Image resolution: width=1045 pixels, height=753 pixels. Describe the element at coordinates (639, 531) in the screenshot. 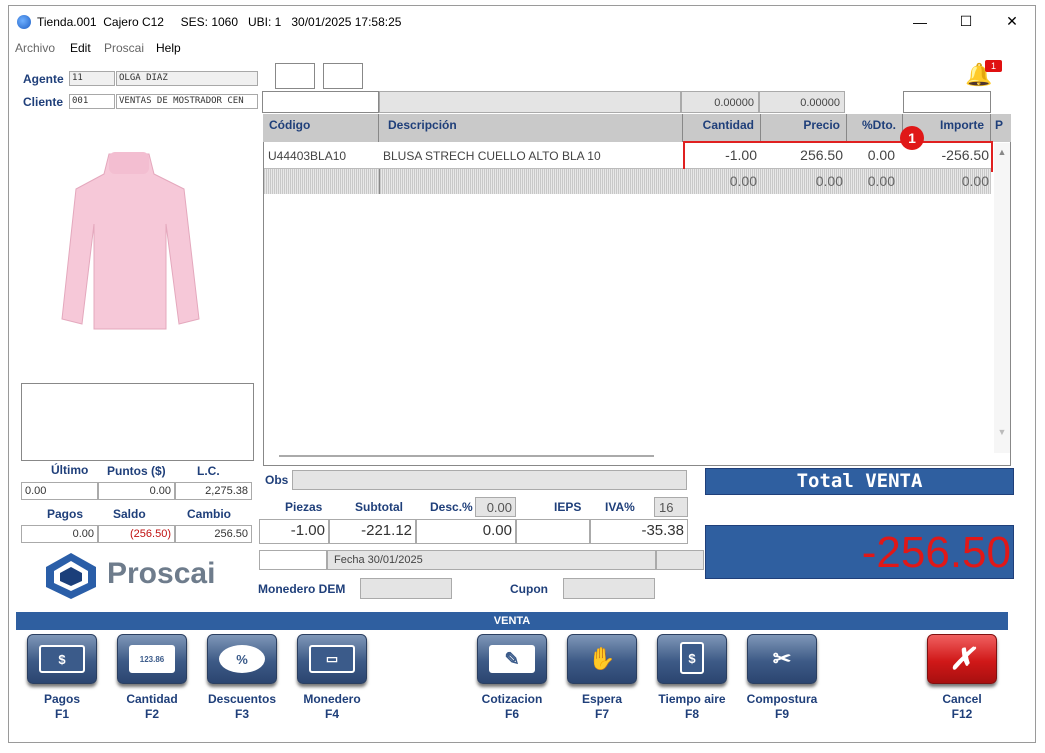

I see `iva-value: -35.38` at that location.